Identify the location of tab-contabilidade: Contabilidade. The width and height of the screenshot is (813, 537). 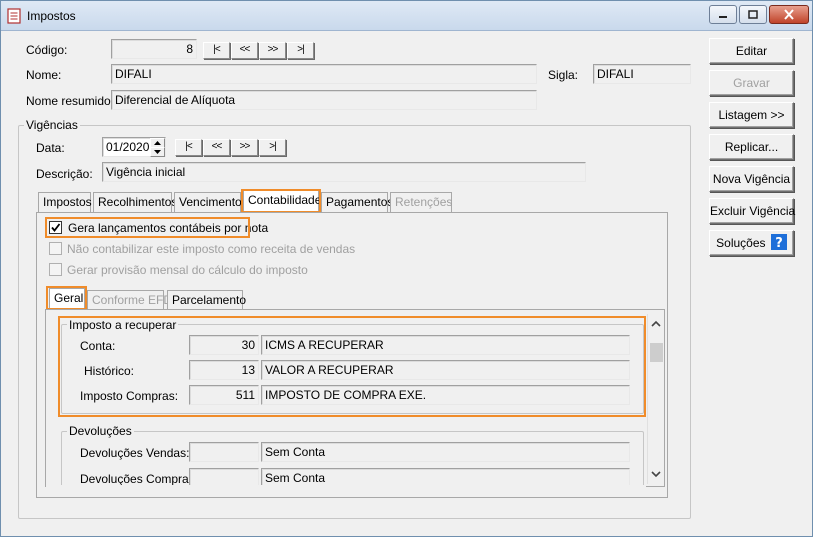
(282, 201).